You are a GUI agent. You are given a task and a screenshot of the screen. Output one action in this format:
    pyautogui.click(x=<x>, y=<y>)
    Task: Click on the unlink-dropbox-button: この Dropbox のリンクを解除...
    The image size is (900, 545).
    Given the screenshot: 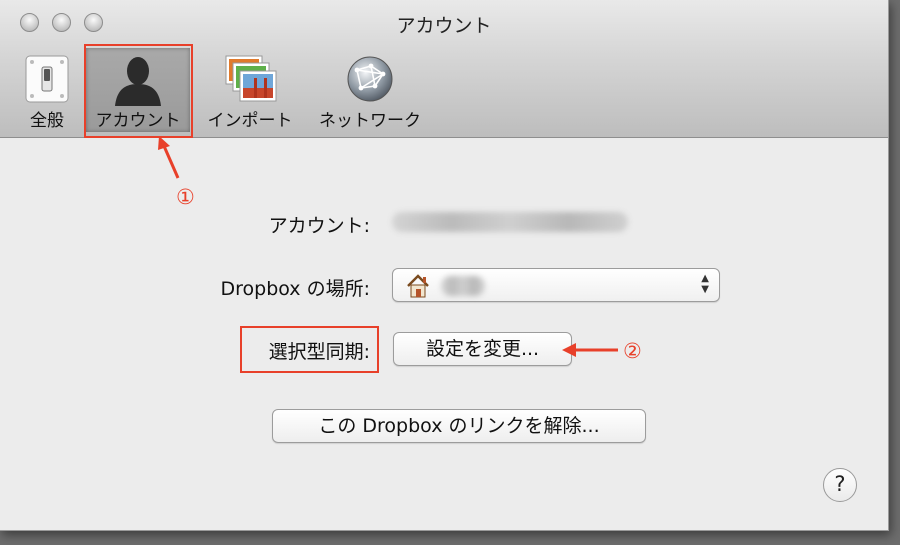 What is the action you would take?
    pyautogui.click(x=459, y=426)
    